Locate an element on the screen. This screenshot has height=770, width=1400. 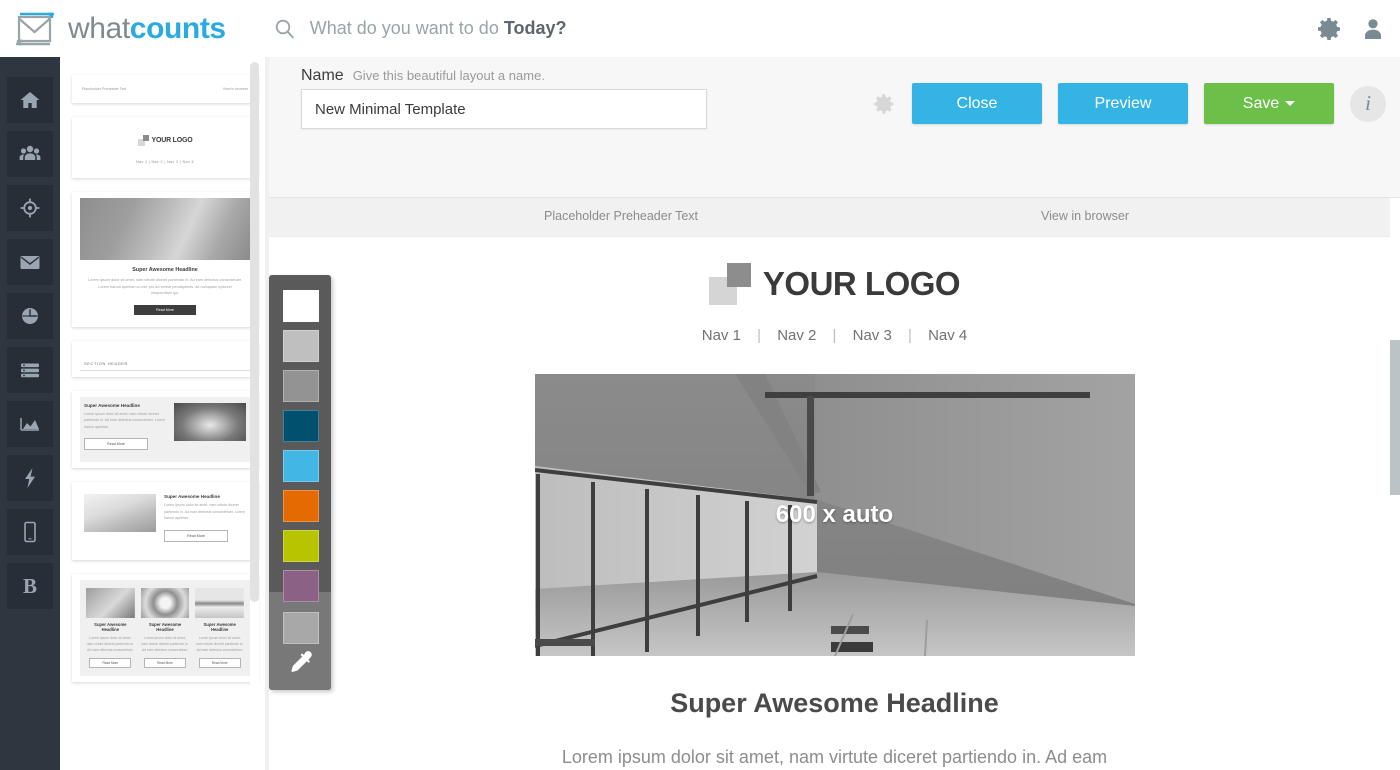
color-swatch-dark-teal is located at coordinates (301, 426).